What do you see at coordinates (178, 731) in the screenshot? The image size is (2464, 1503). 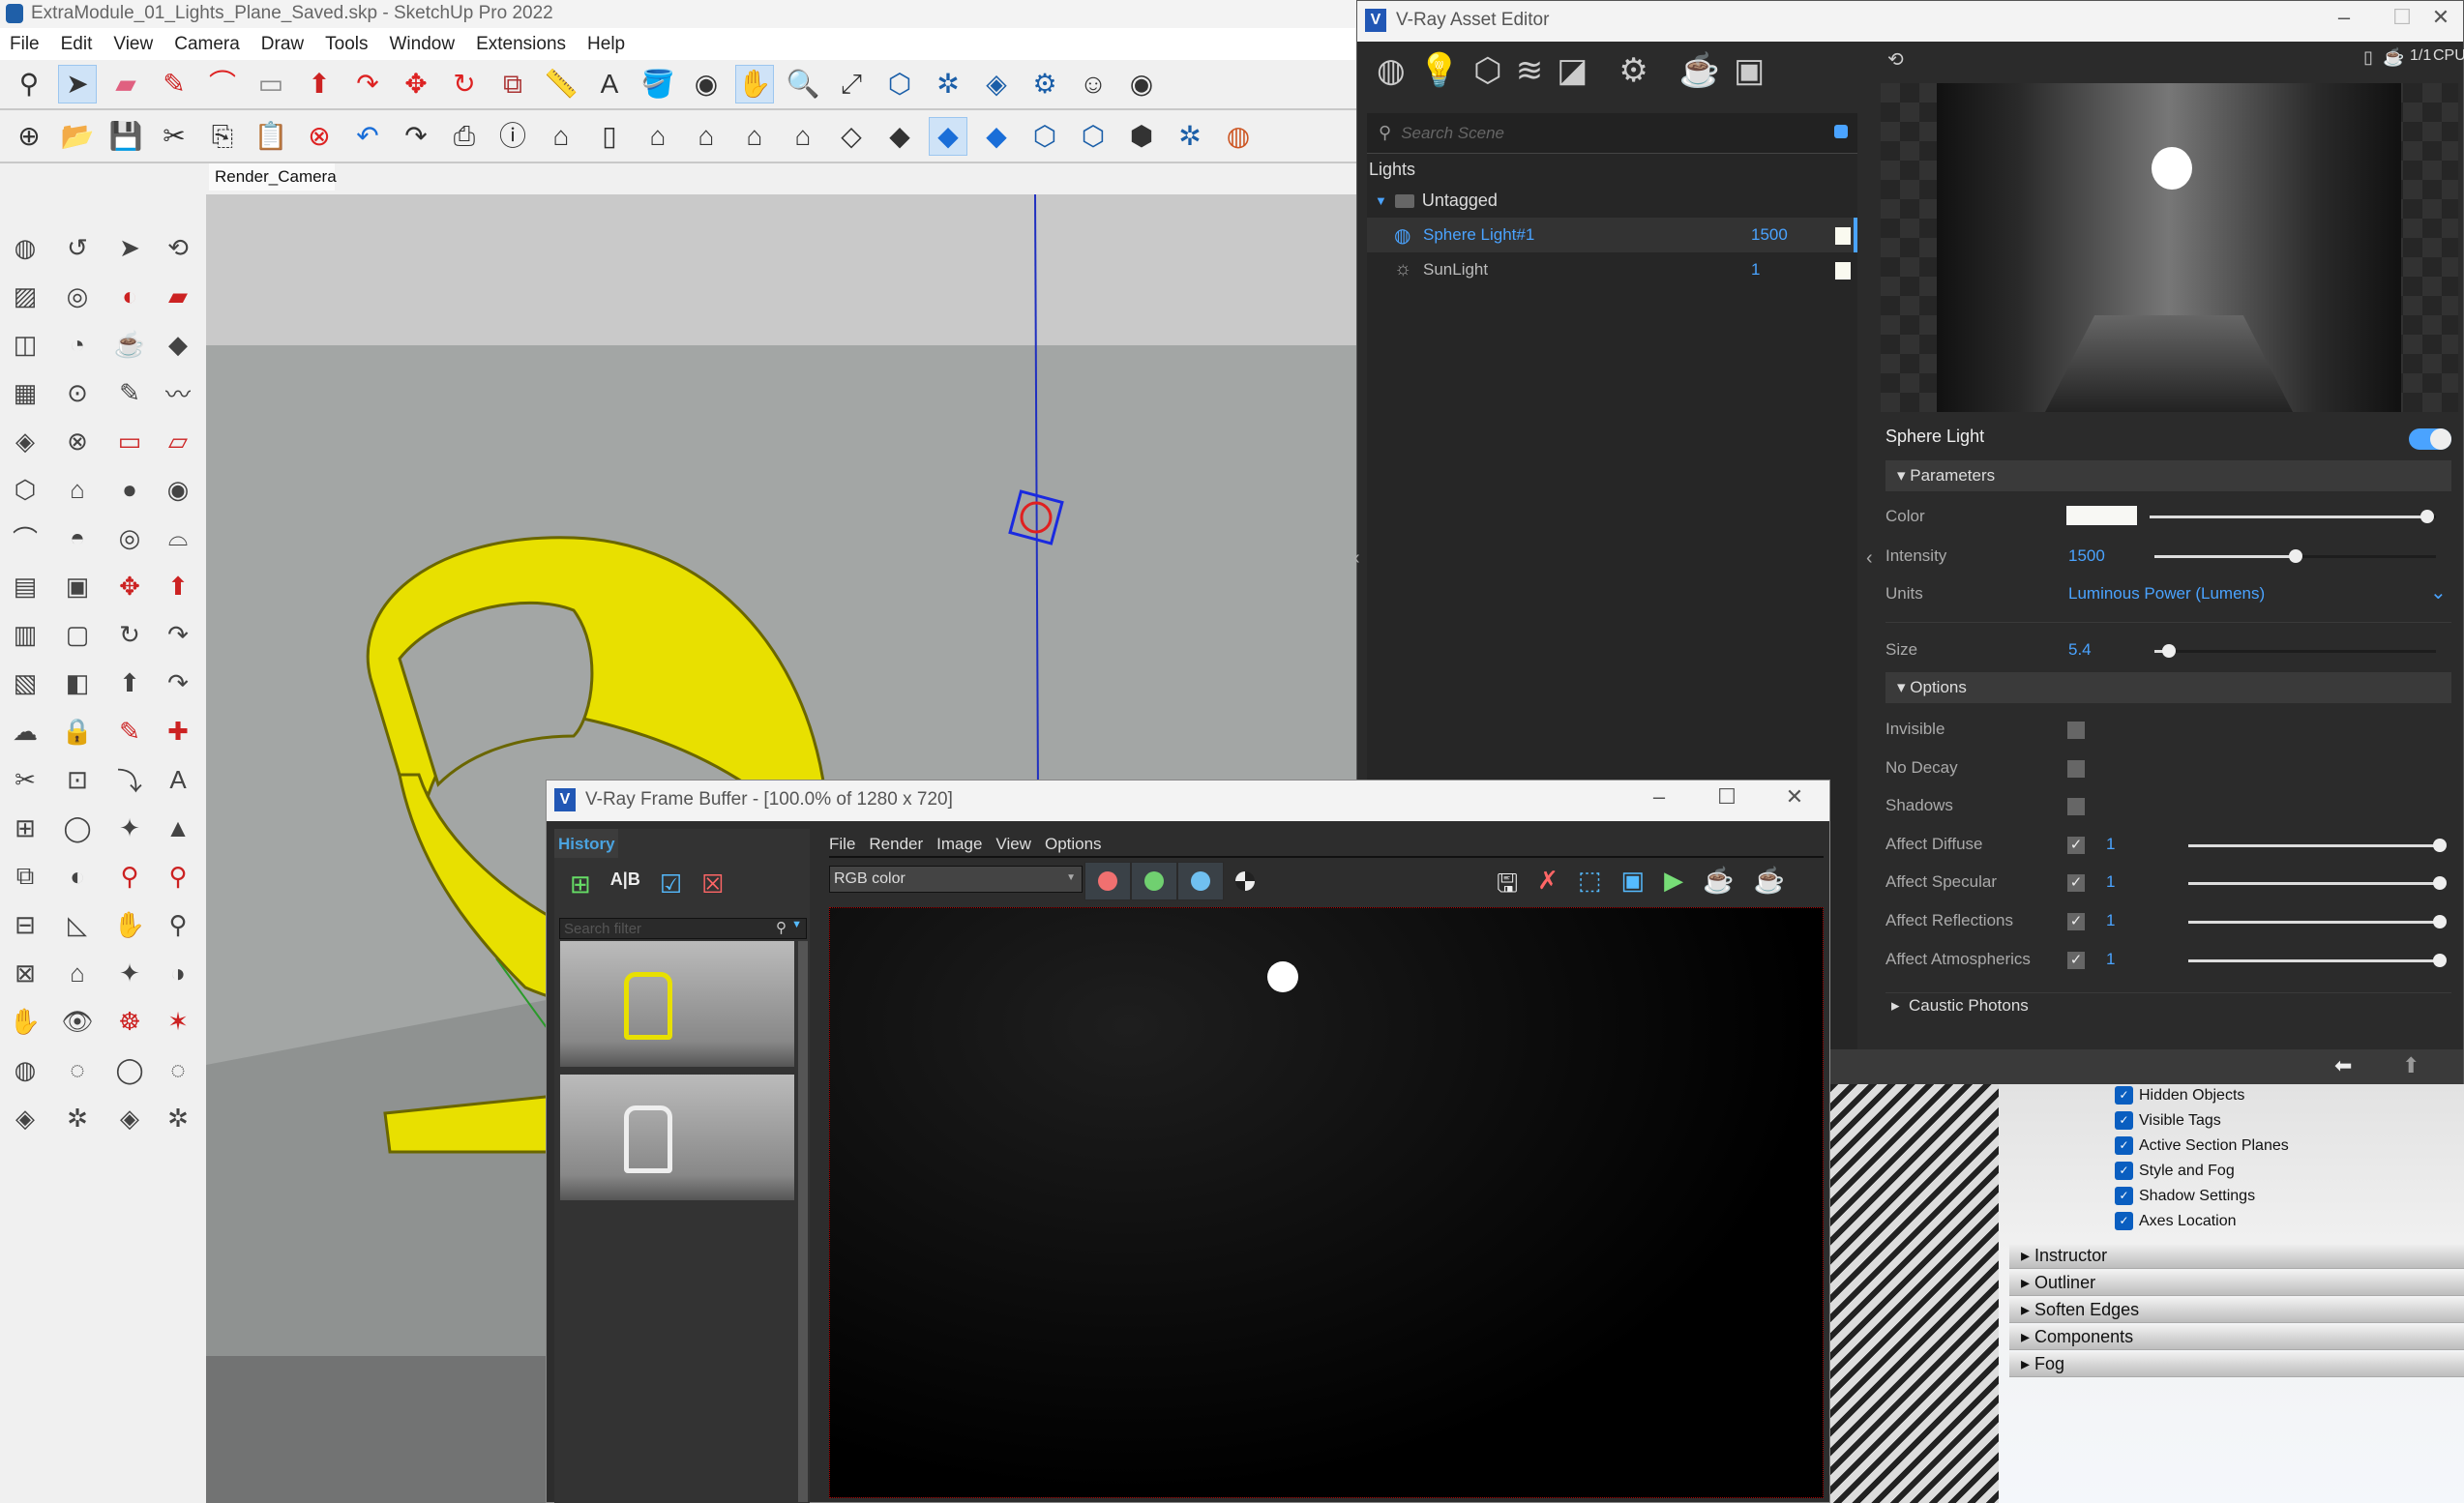 I see `tool-icon: ✚` at bounding box center [178, 731].